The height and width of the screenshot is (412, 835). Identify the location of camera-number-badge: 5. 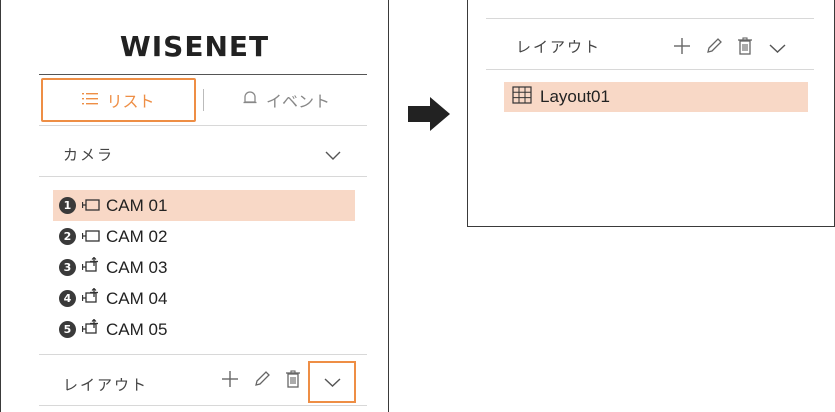
(67, 329).